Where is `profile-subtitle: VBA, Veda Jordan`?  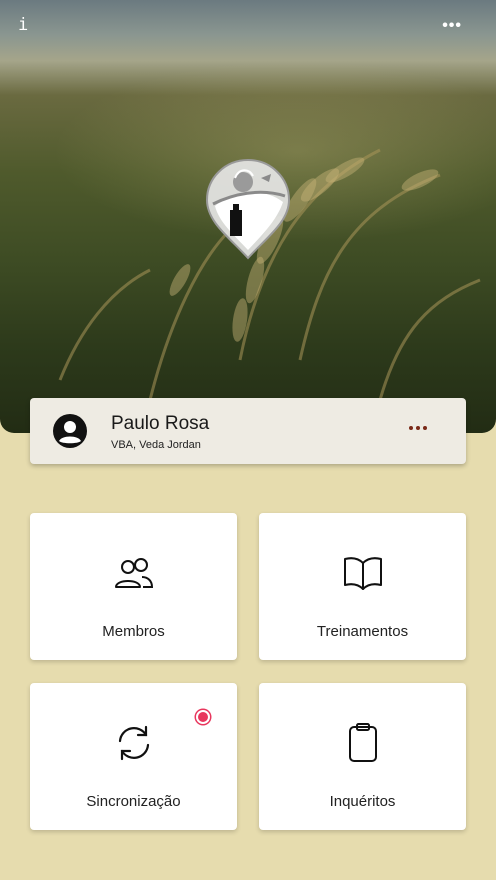 profile-subtitle: VBA, Veda Jordan is located at coordinates (156, 445).